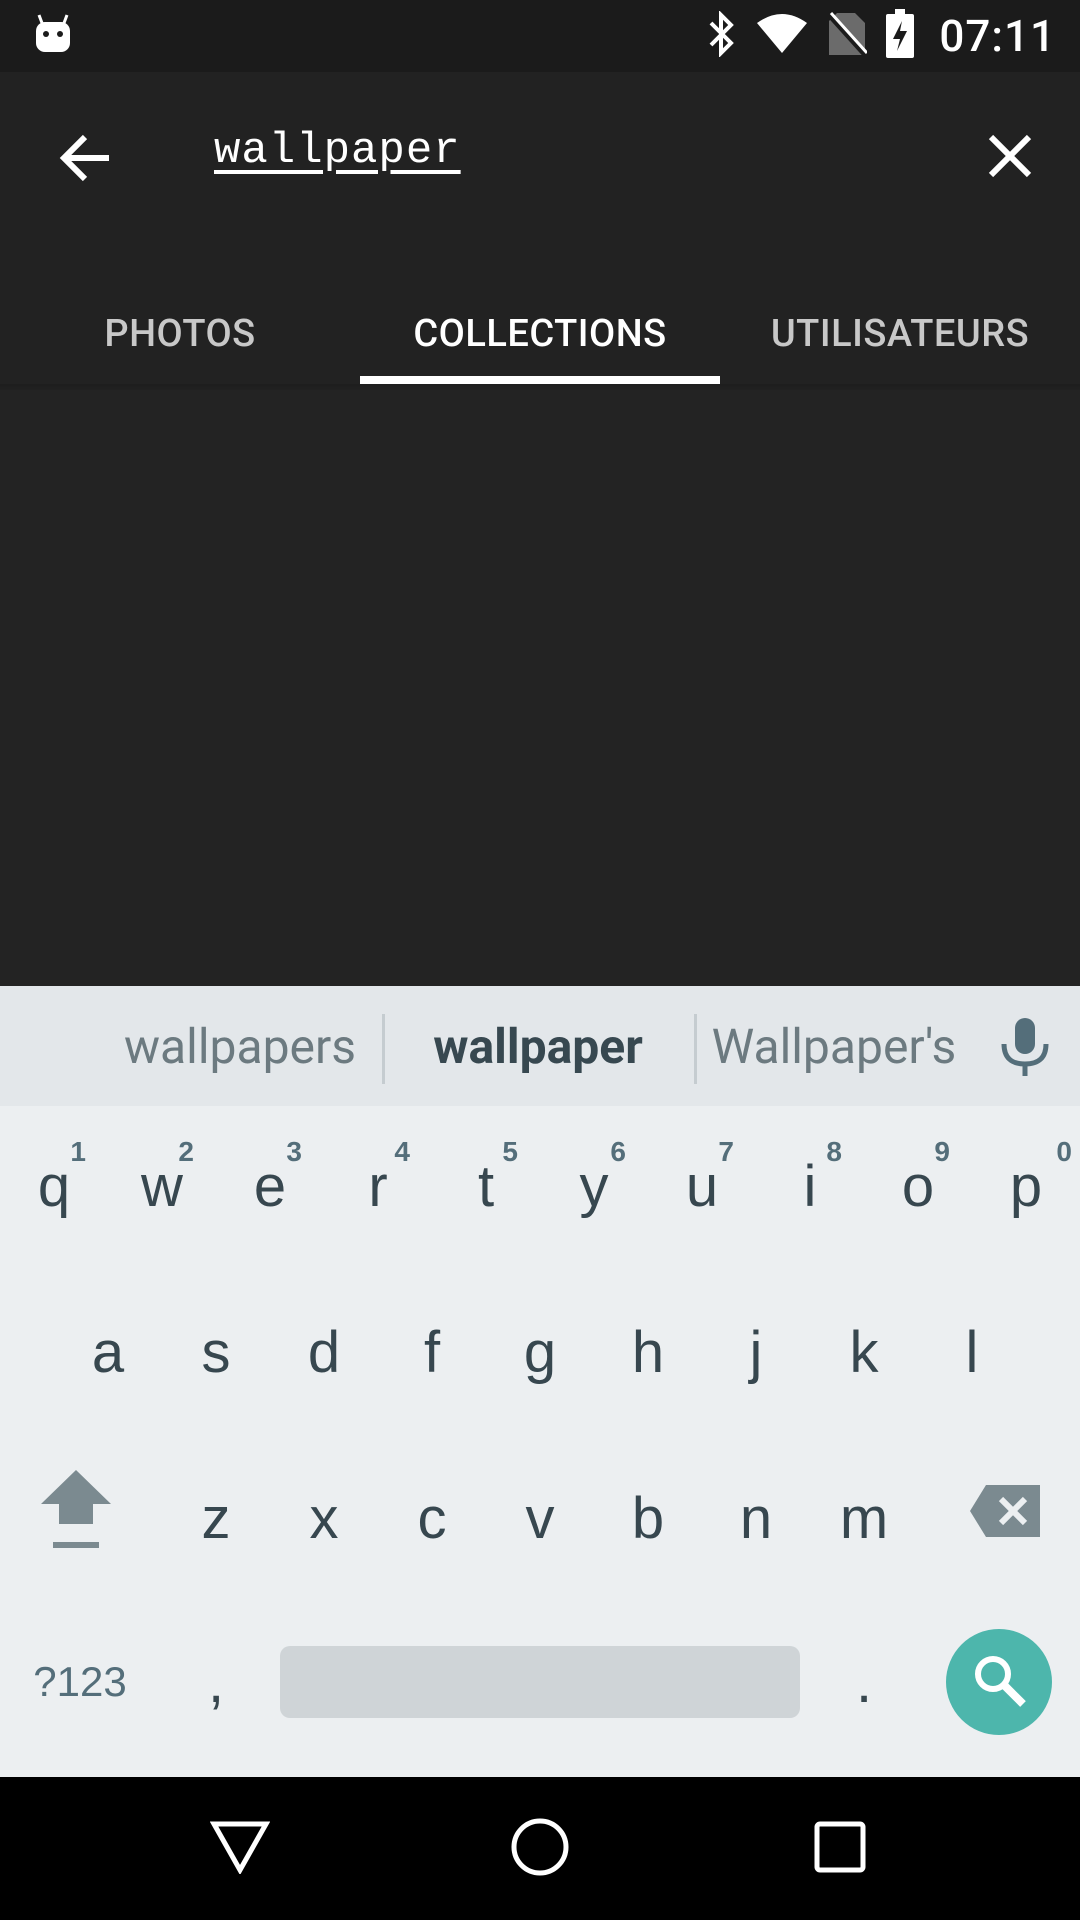 The image size is (1080, 1920). I want to click on nav-home-button, so click(540, 1848).